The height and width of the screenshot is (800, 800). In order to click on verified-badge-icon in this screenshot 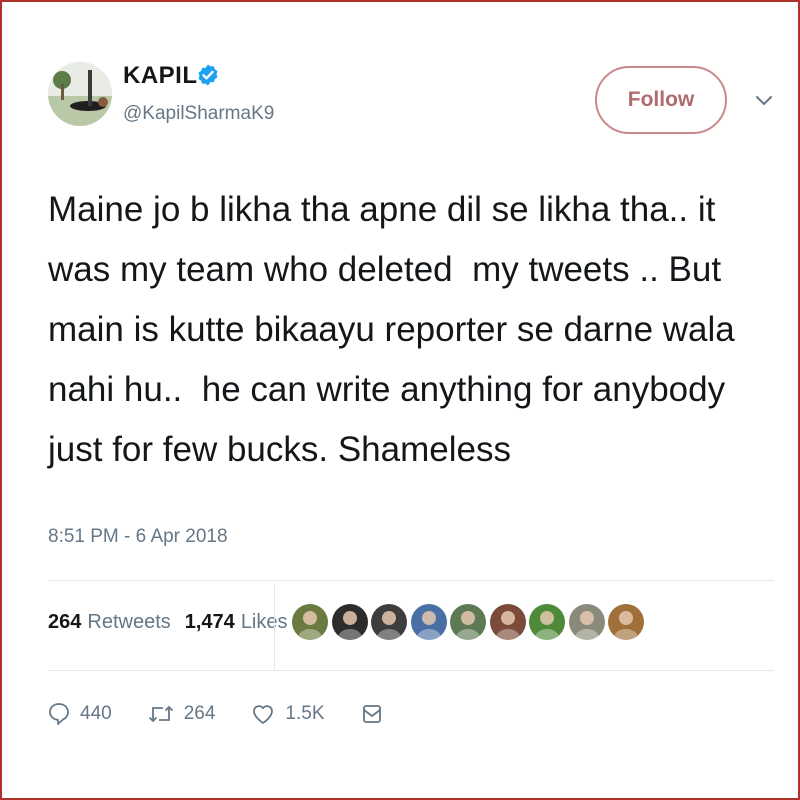, I will do `click(208, 75)`.